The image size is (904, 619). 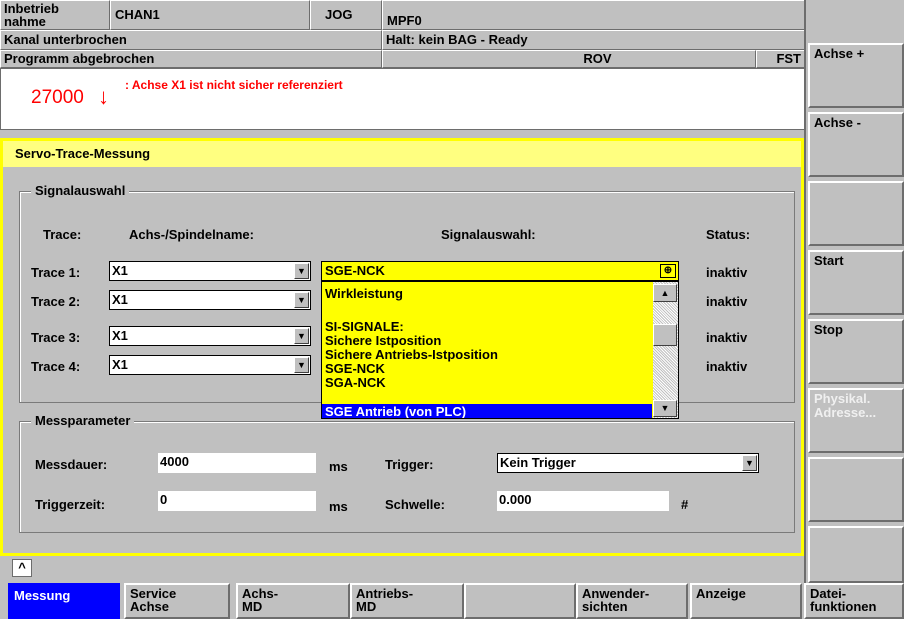 What do you see at coordinates (191, 234) in the screenshot?
I see `col-axis-header: Achs-/Spindelname:` at bounding box center [191, 234].